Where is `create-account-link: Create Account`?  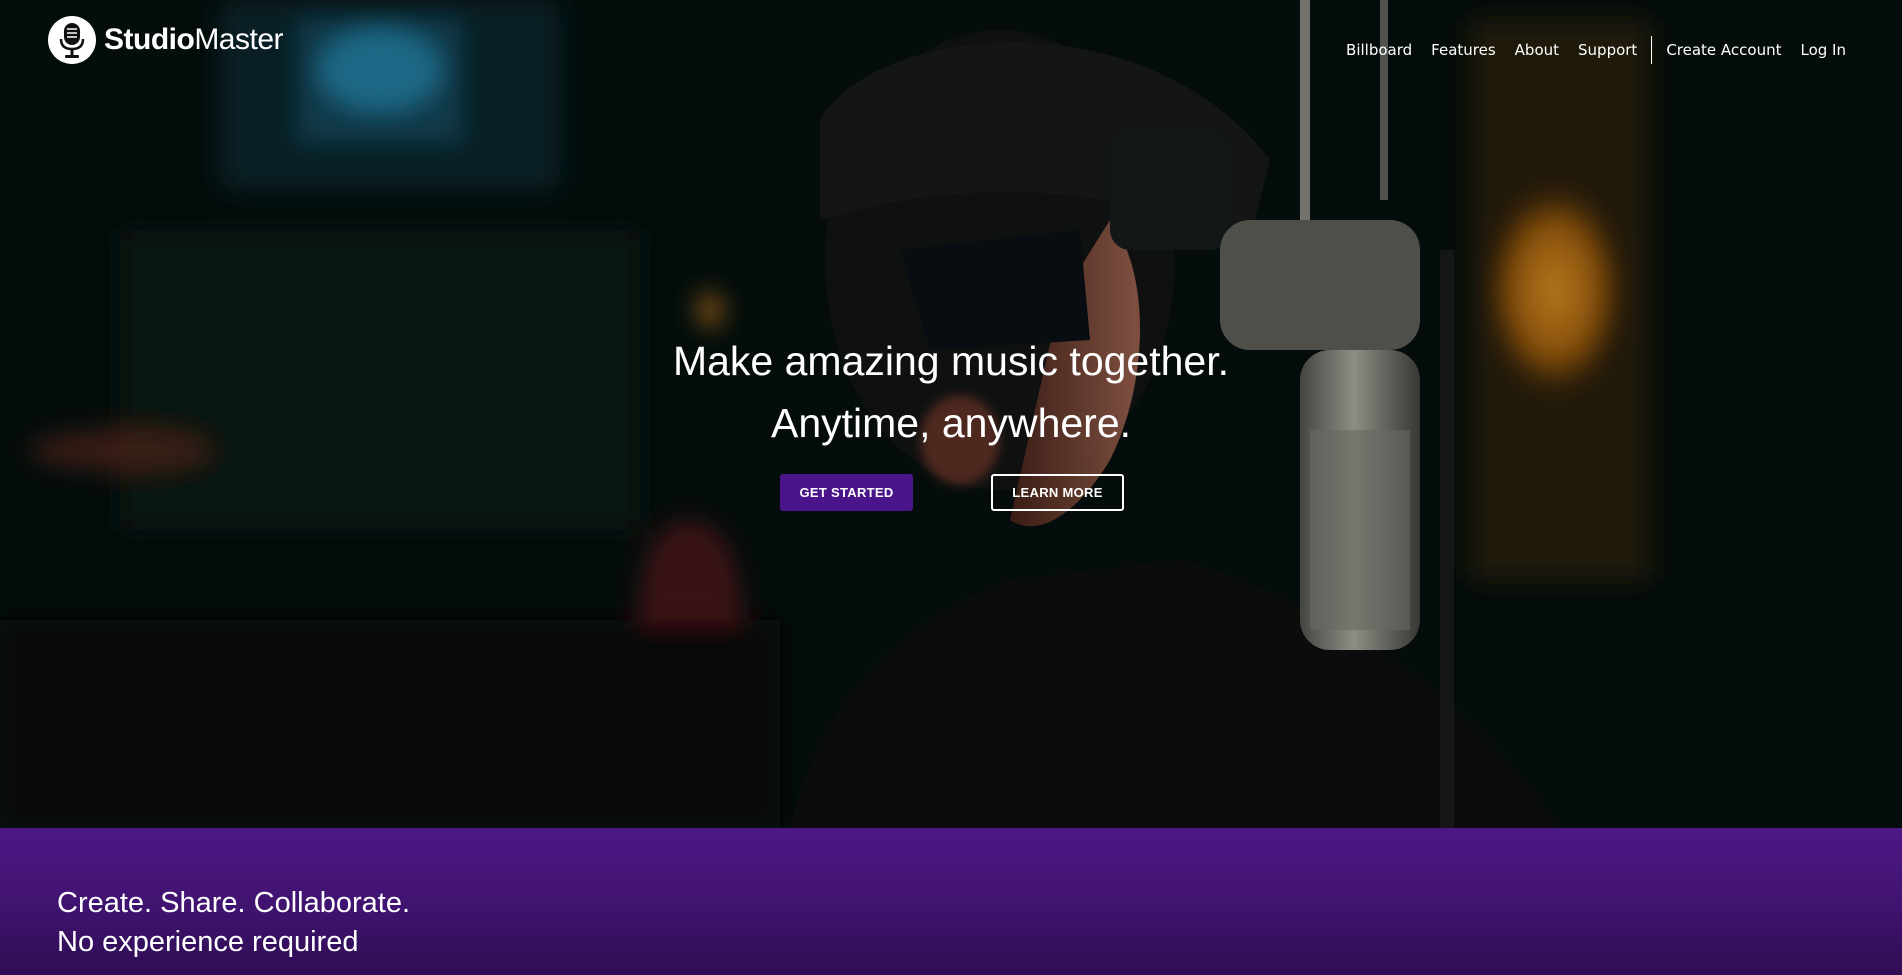
create-account-link: Create Account is located at coordinates (1723, 50).